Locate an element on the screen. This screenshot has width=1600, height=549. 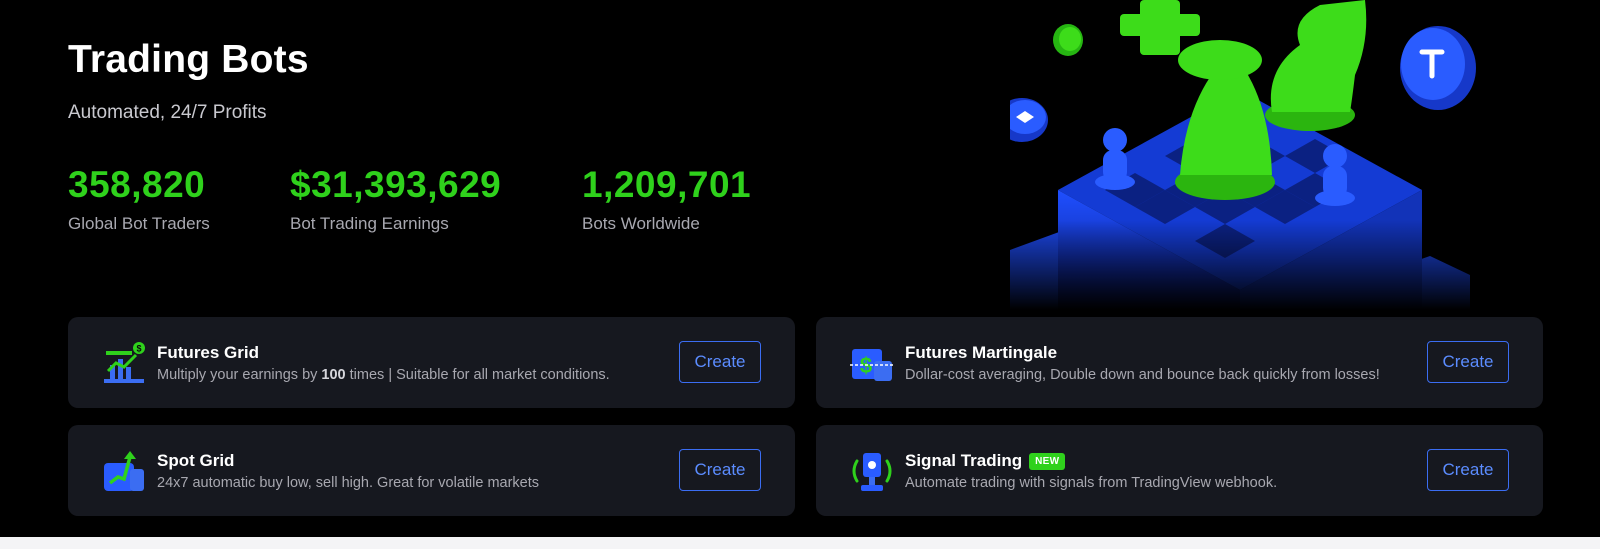
stat-label: Bots Worldwide is located at coordinates (641, 223).